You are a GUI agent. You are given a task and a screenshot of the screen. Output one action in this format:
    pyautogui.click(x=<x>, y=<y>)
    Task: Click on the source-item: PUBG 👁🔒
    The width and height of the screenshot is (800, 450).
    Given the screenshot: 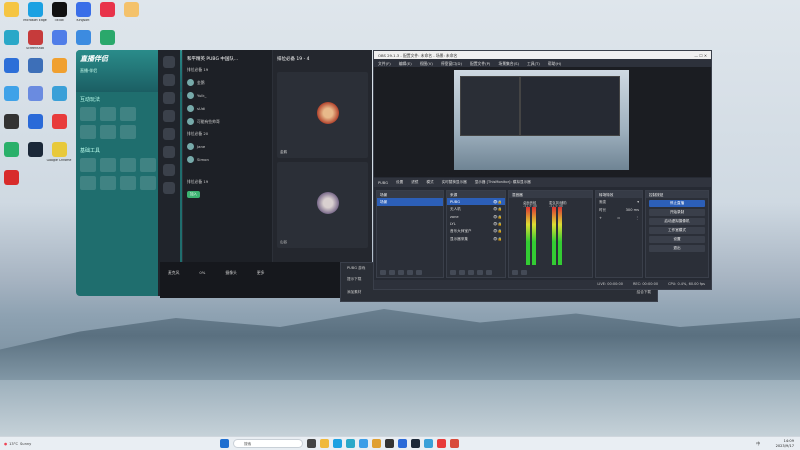 What is the action you would take?
    pyautogui.click(x=476, y=201)
    